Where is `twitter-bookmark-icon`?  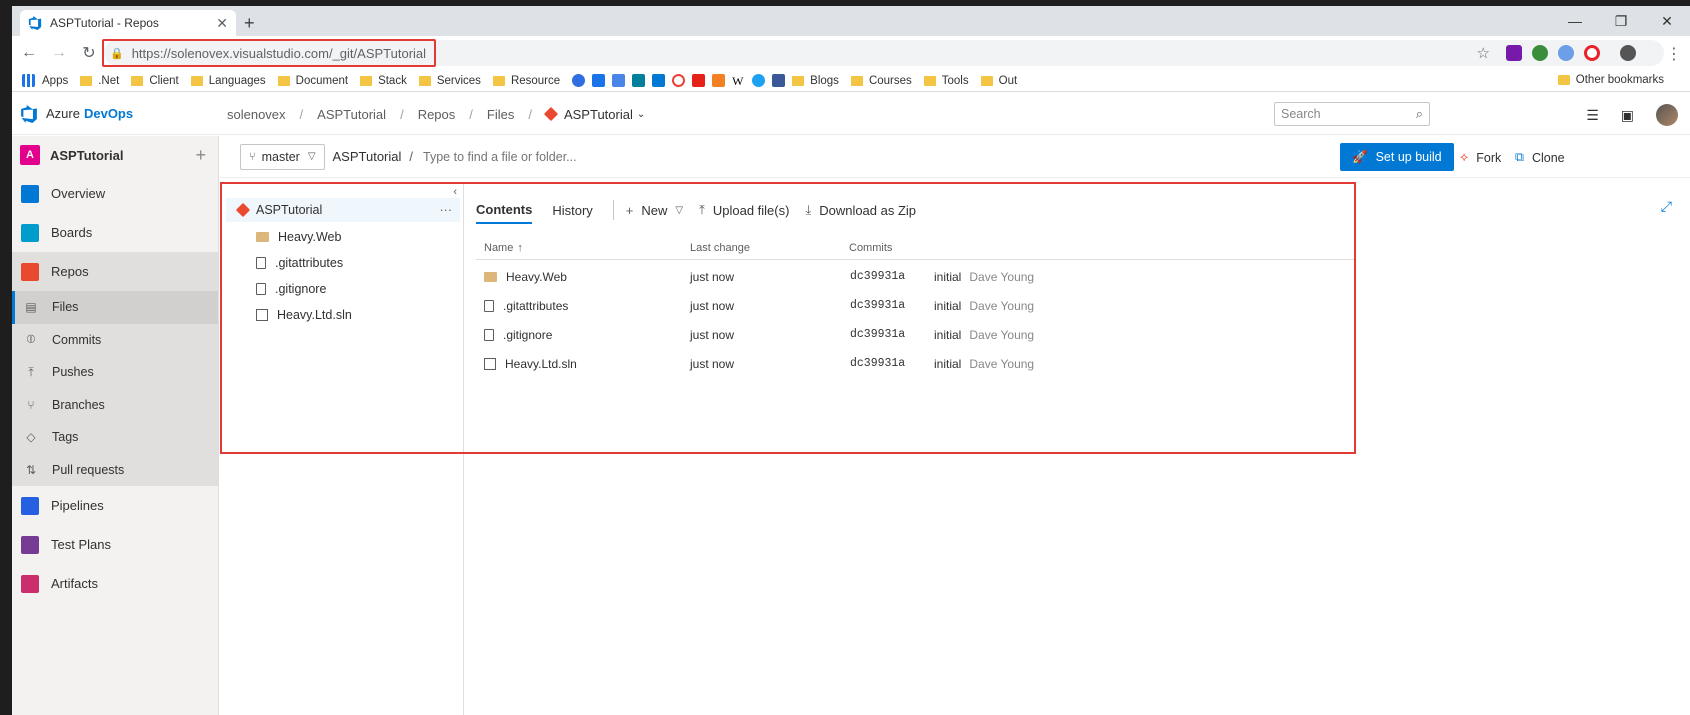
twitter-bookmark-icon is located at coordinates (759, 80).